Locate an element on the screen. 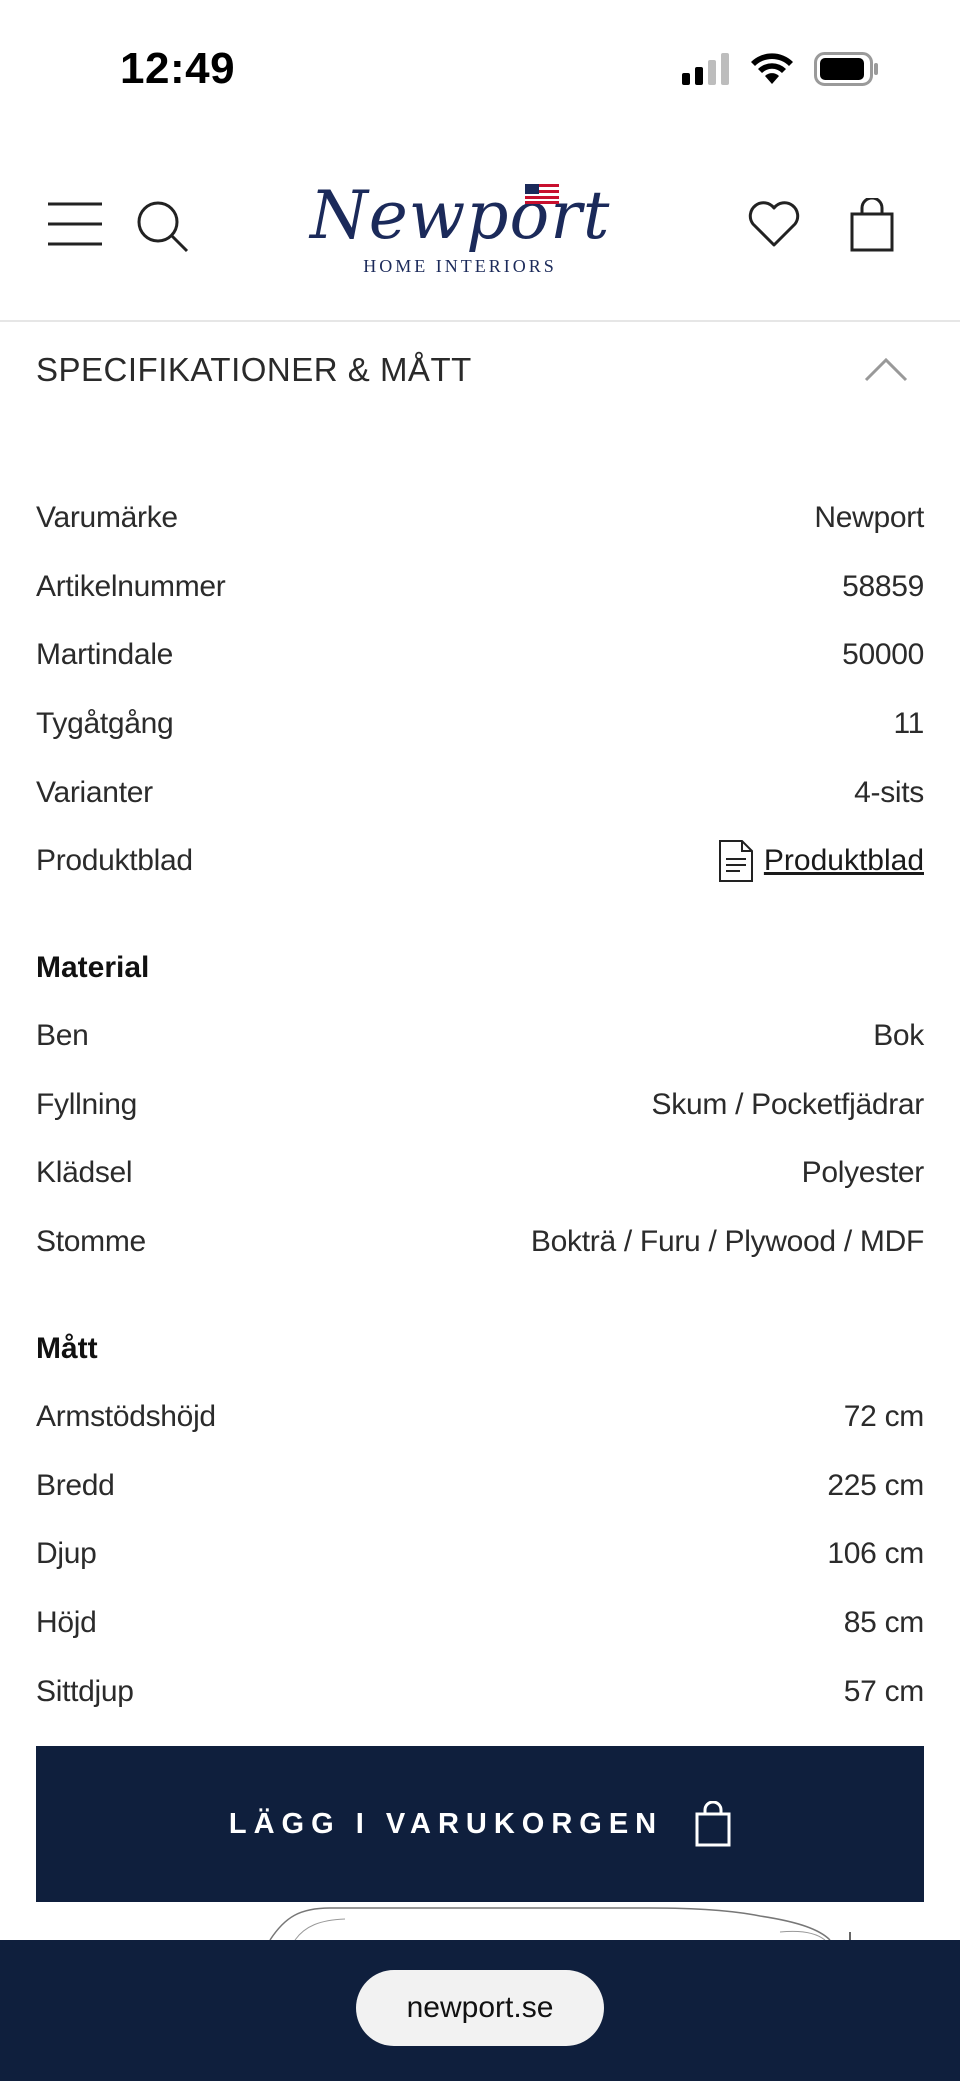 This screenshot has height=2081, width=960. status-bar: 12:49 is located at coordinates (480, 70).